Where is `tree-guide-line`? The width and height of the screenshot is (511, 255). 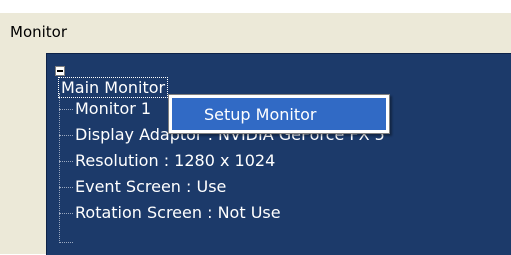
tree-guide-line is located at coordinates (59, 168).